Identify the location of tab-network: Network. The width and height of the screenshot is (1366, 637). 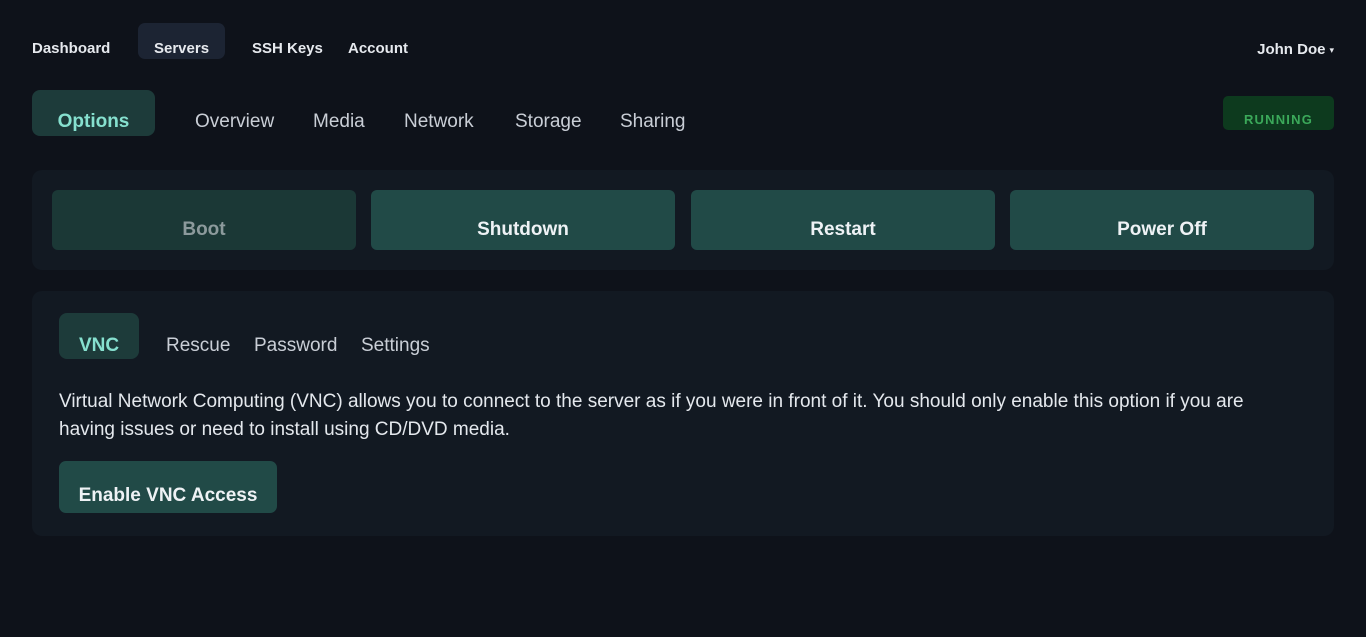
(439, 113).